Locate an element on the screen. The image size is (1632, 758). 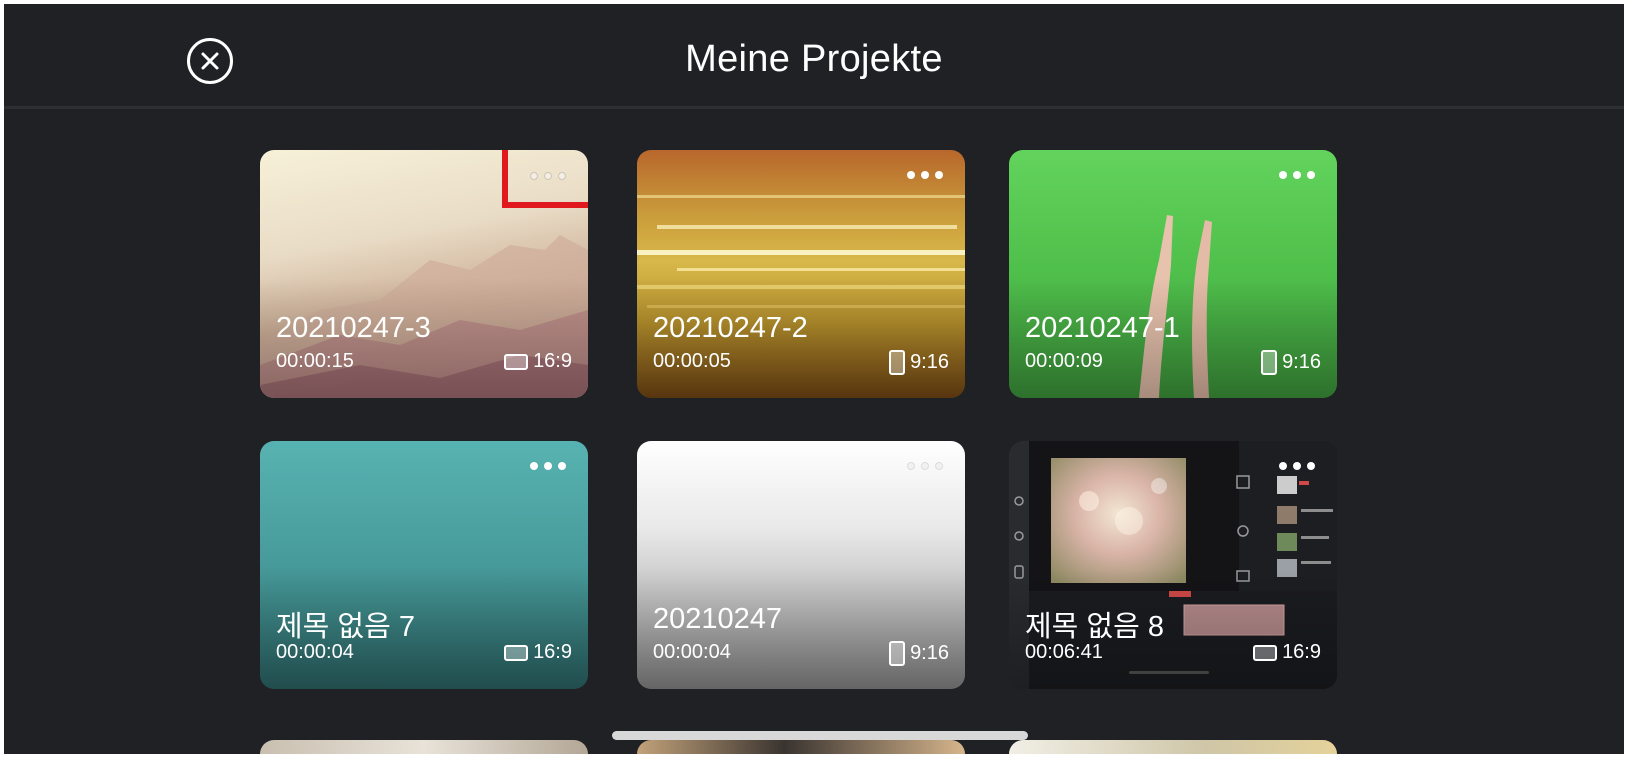
project-name: 제목 없음 7 is located at coordinates (345, 627).